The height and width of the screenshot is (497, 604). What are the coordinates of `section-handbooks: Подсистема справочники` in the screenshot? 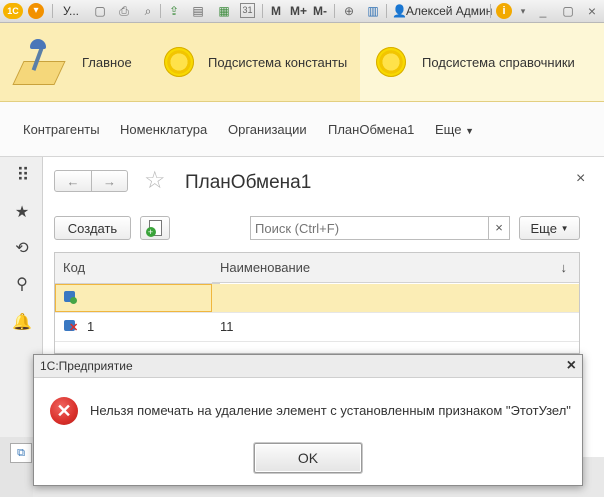 It's located at (482, 62).